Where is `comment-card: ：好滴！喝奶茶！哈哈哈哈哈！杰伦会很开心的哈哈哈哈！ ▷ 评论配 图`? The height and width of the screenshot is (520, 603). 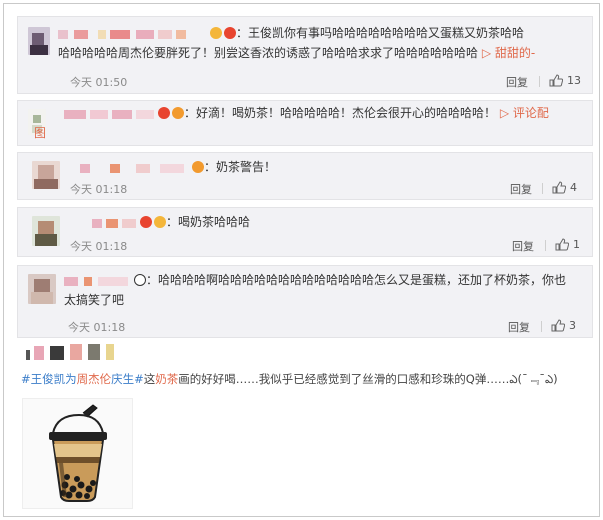
comment-card: ：好滴！喝奶茶！哈哈哈哈哈！杰伦会很开心的哈哈哈哈！ ▷ 评论配 图 is located at coordinates (305, 123).